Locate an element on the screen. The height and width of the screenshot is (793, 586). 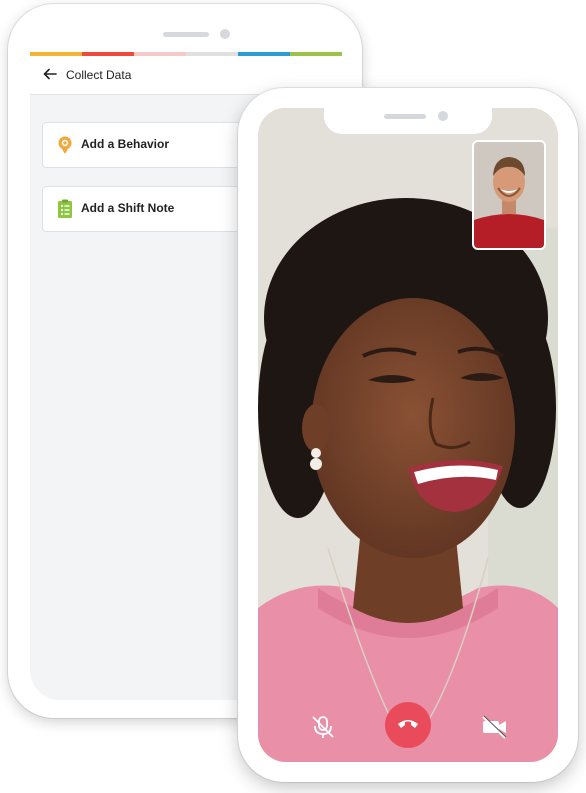
arrow-left-icon is located at coordinates (50, 74).